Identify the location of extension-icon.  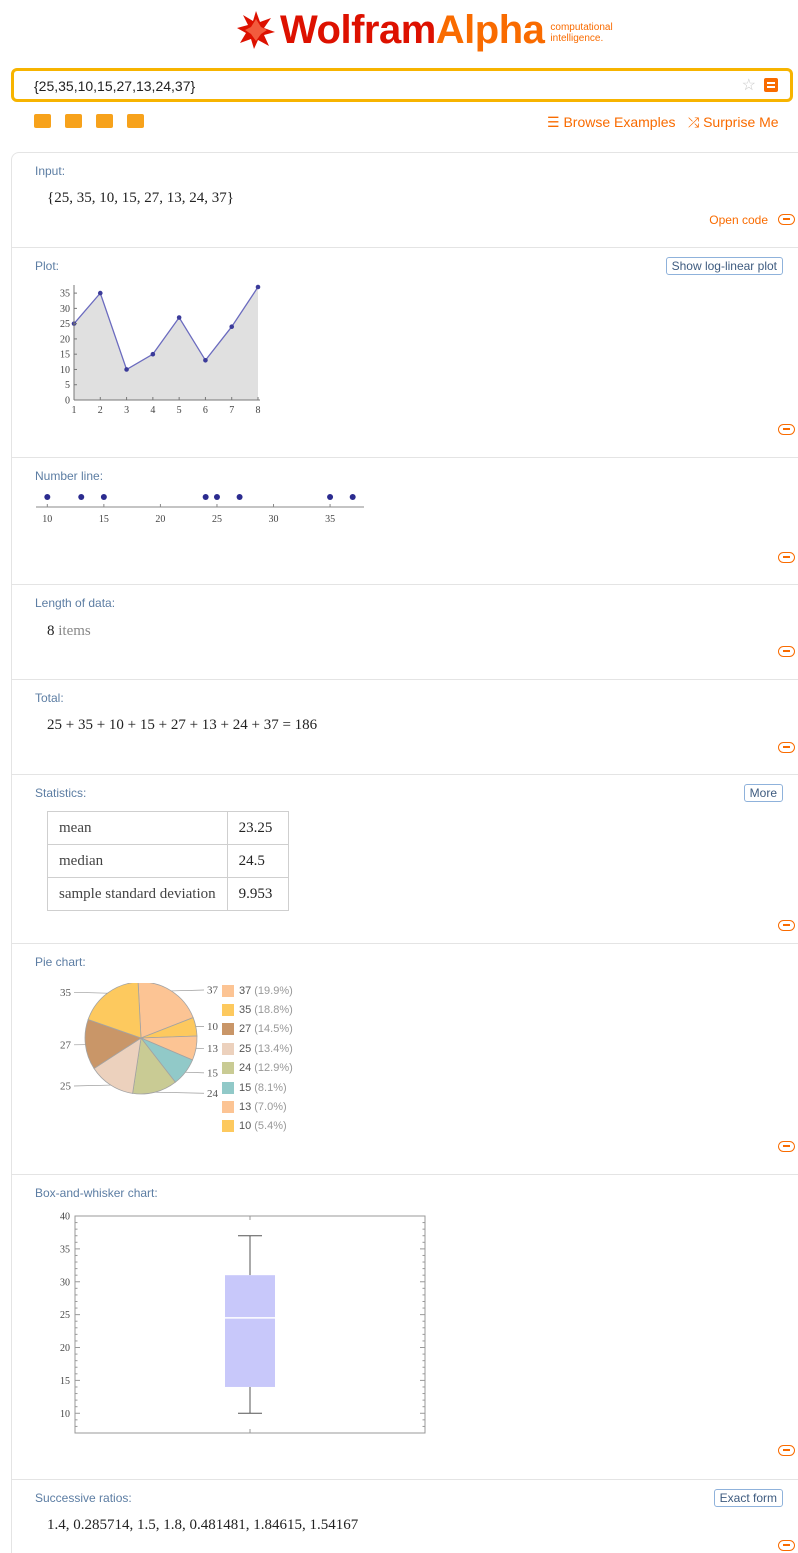
(135, 121).